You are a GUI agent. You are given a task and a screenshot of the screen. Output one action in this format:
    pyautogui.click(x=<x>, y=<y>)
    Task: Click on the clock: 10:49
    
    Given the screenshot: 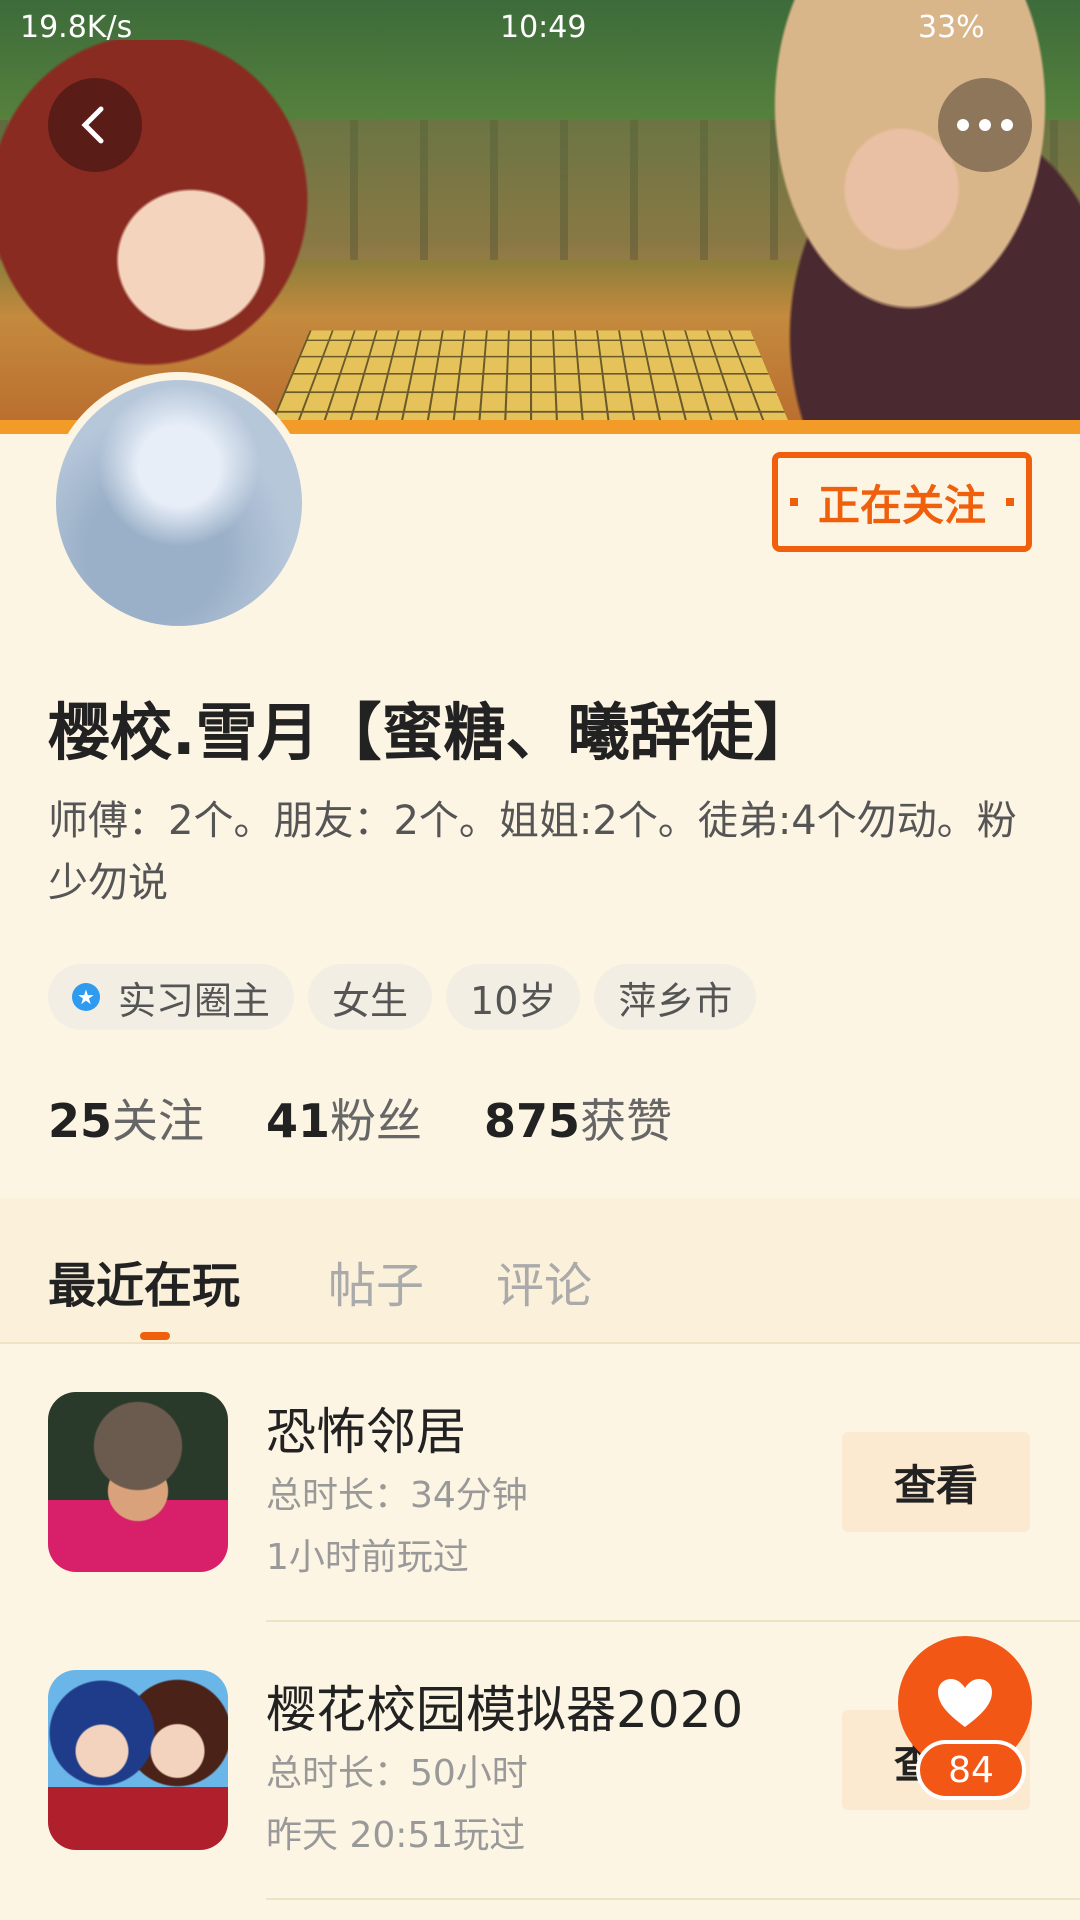 What is the action you would take?
    pyautogui.click(x=543, y=27)
    